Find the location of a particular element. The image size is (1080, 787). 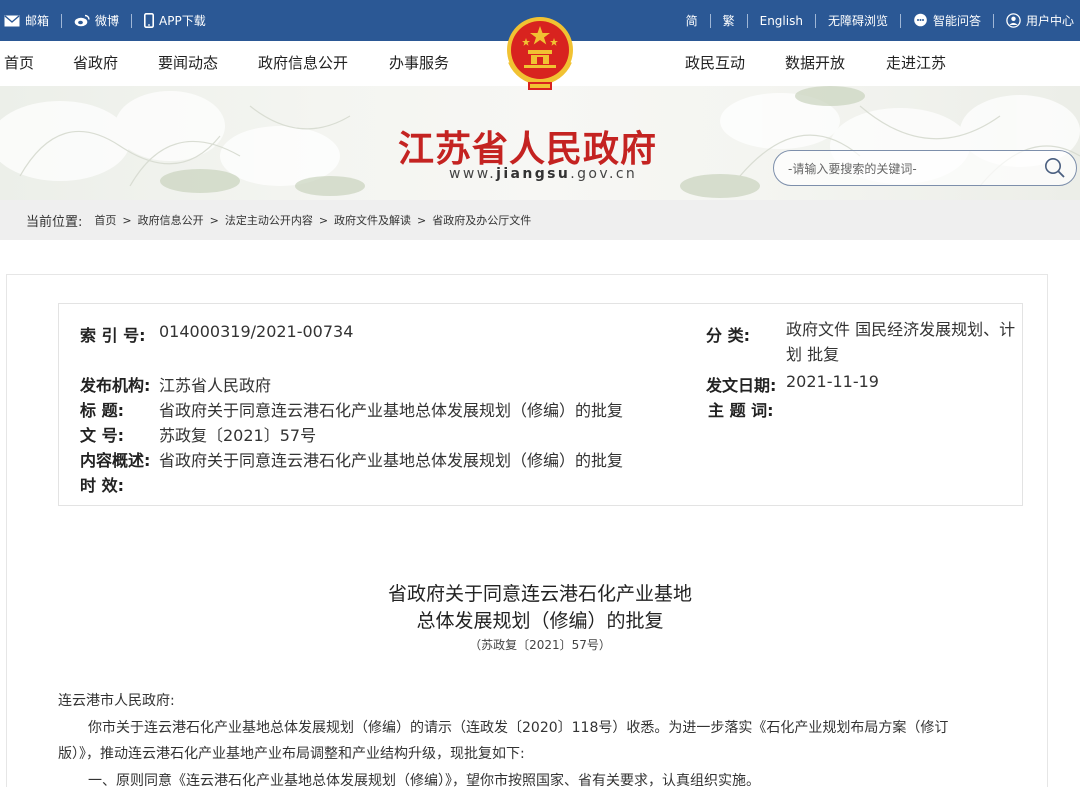

phone-icon is located at coordinates (149, 20).